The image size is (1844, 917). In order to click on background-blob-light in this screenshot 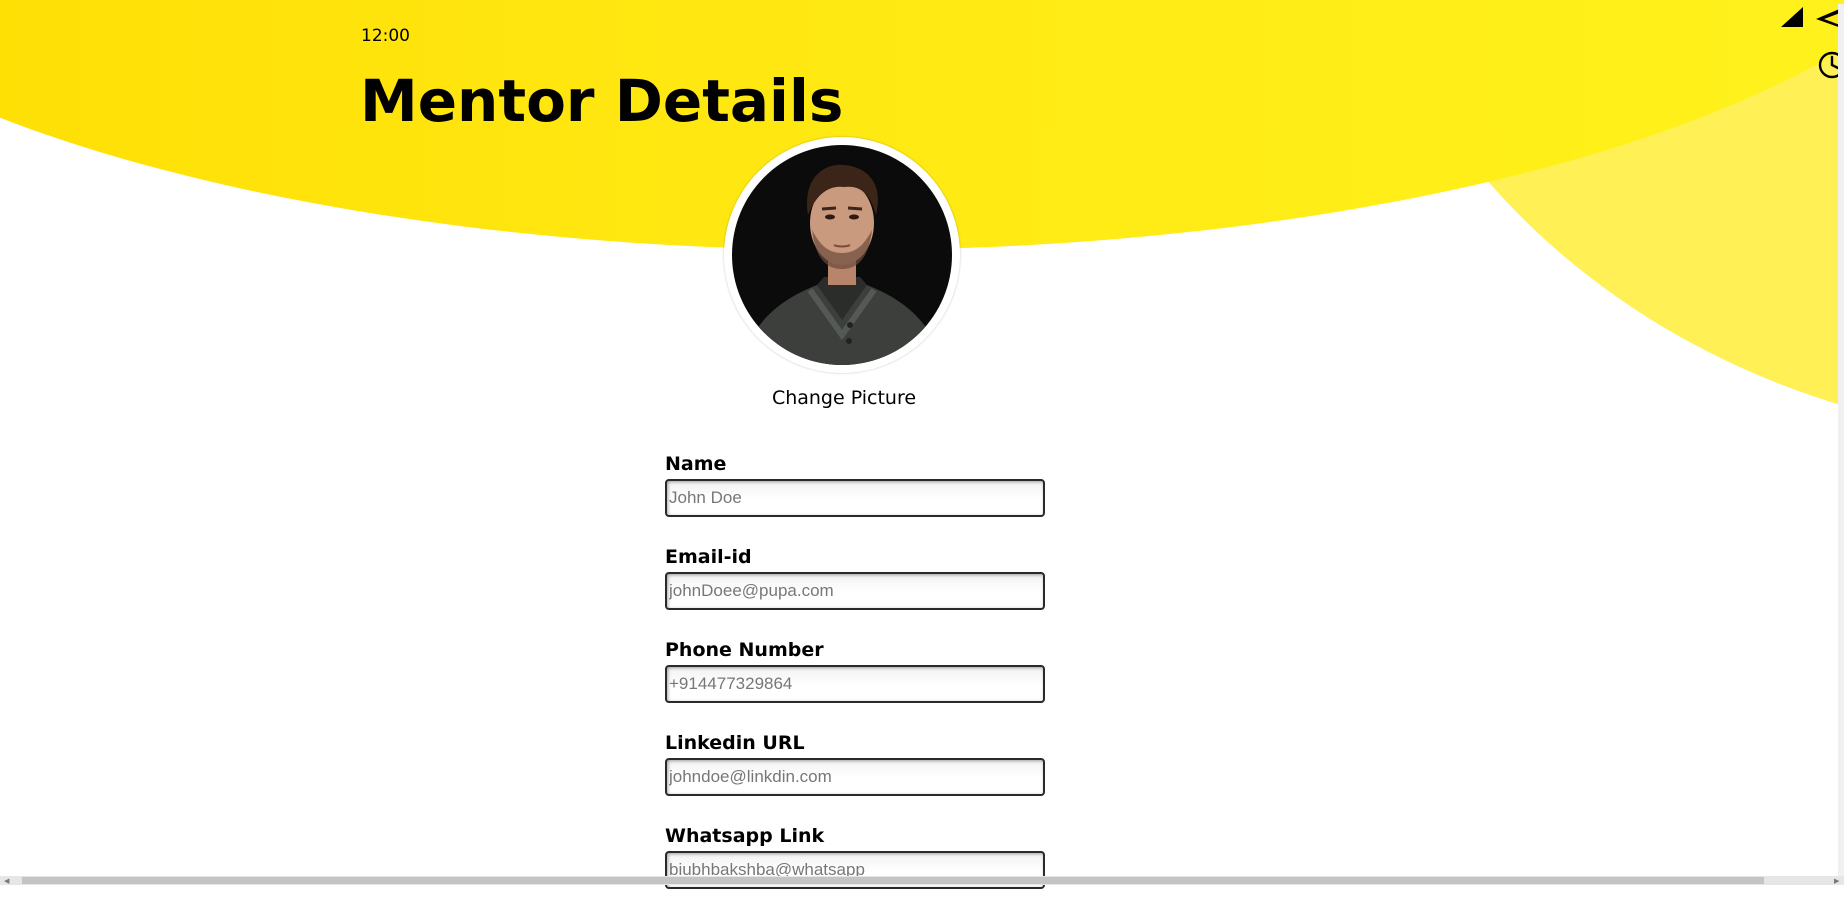, I will do `click(1587, 220)`.